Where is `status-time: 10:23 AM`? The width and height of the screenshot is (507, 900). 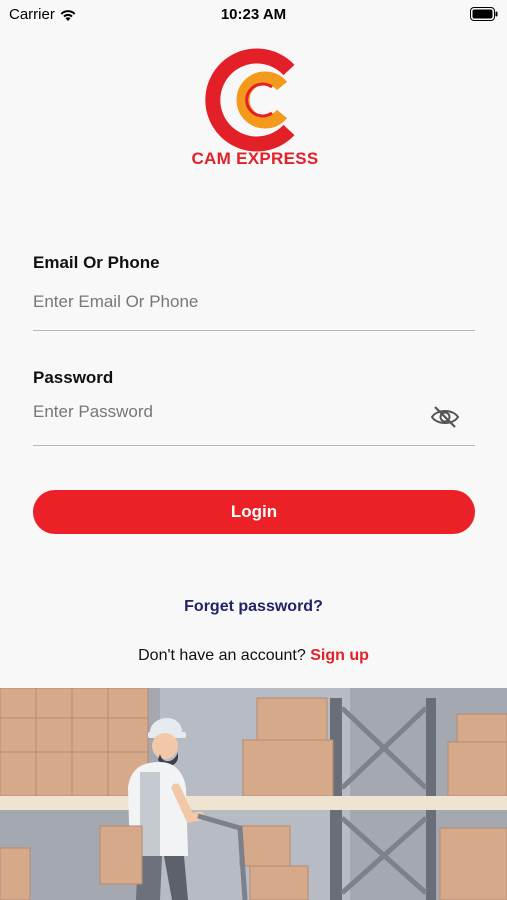 status-time: 10:23 AM is located at coordinates (253, 14).